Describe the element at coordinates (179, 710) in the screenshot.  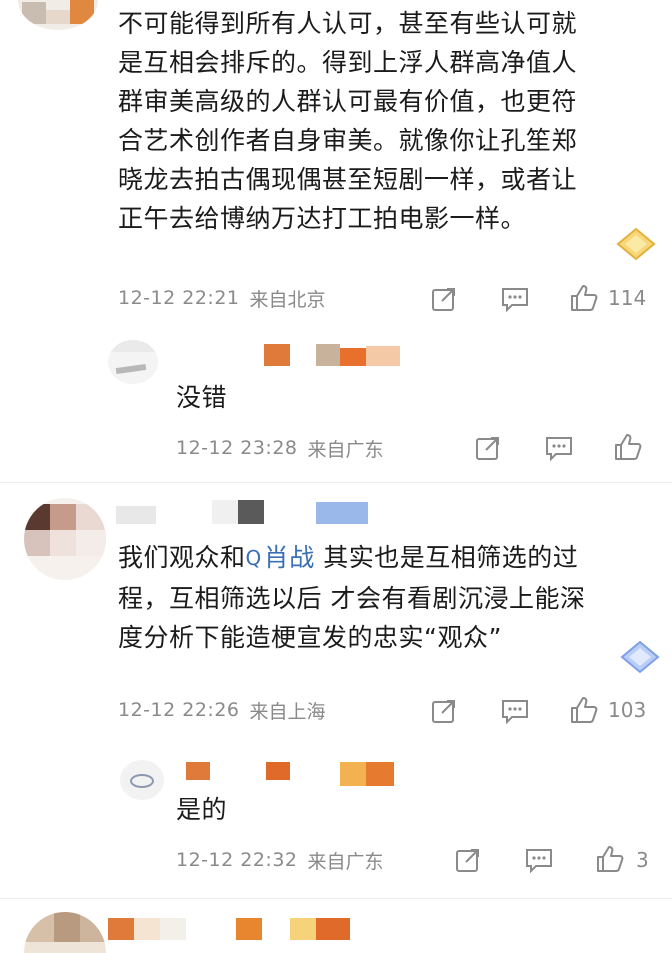
I see `comment-time: 12-12 22:26` at that location.